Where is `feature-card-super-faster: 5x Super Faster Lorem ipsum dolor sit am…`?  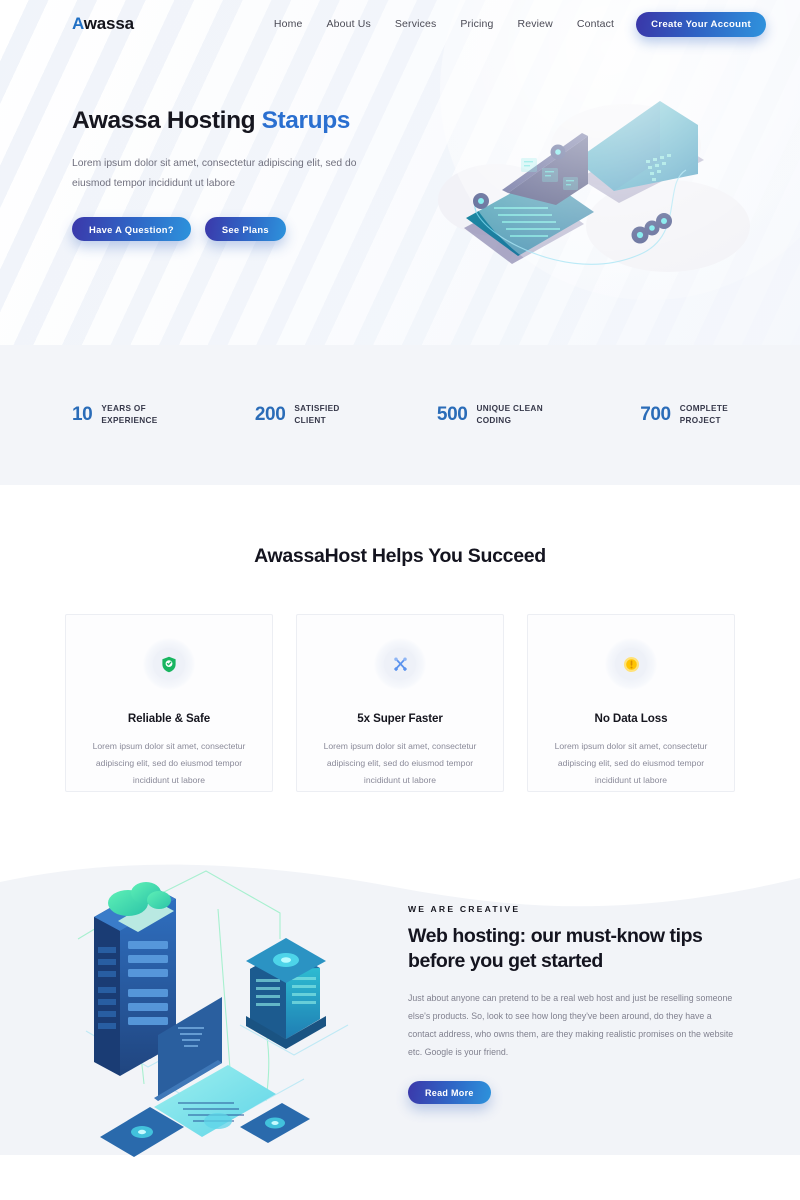 feature-card-super-faster: 5x Super Faster Lorem ipsum dolor sit am… is located at coordinates (400, 703).